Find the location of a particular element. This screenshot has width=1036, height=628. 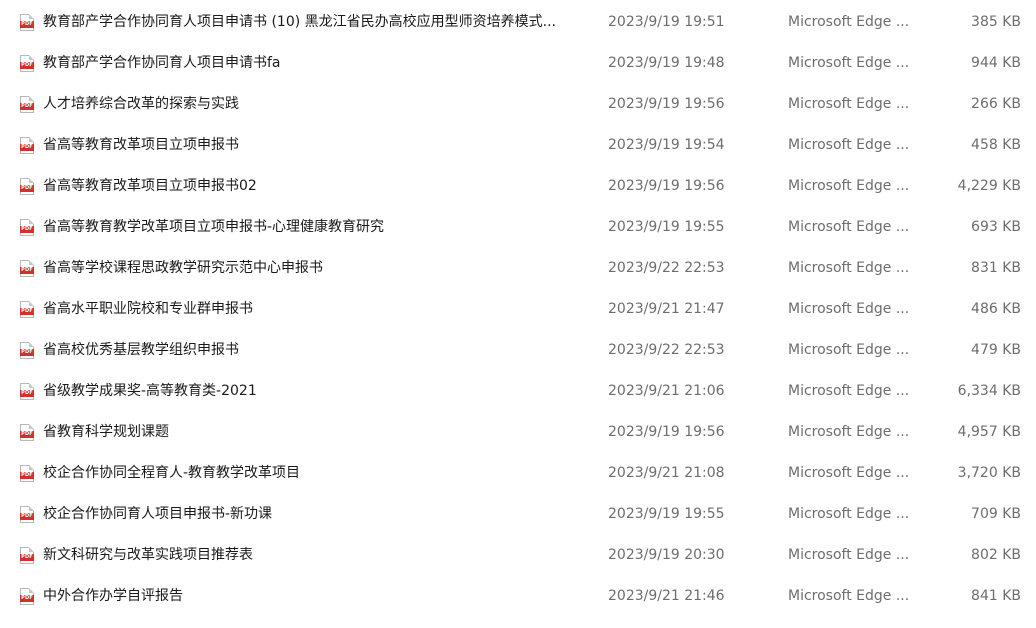

file-name-cell: PDF 校企合作协同育人项目申报书-新功课 is located at coordinates (306, 514).